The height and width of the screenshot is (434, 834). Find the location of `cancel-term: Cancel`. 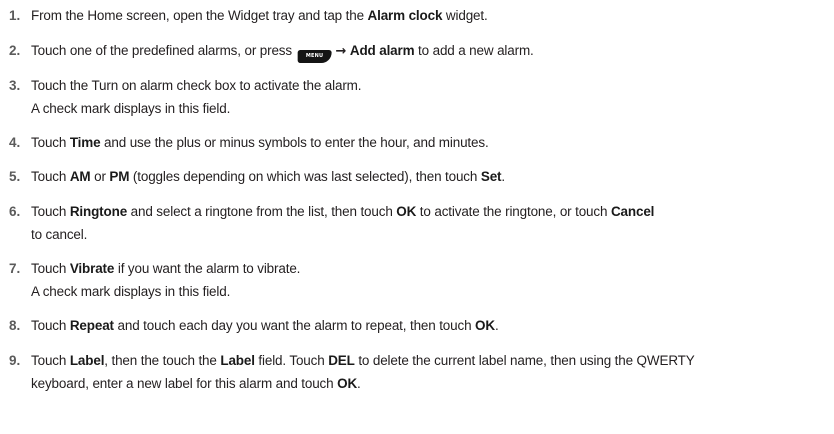

cancel-term: Cancel is located at coordinates (632, 211).